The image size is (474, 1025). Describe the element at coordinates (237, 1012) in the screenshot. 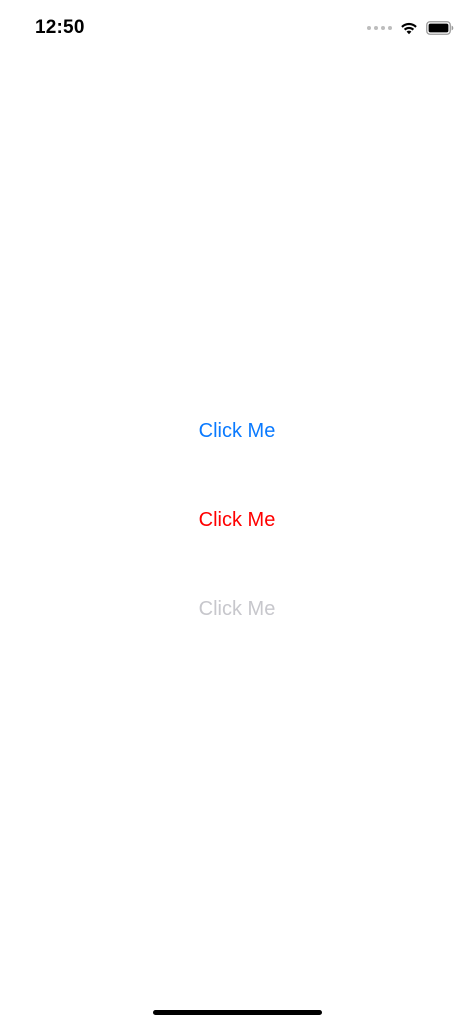

I see `home-indicator` at that location.